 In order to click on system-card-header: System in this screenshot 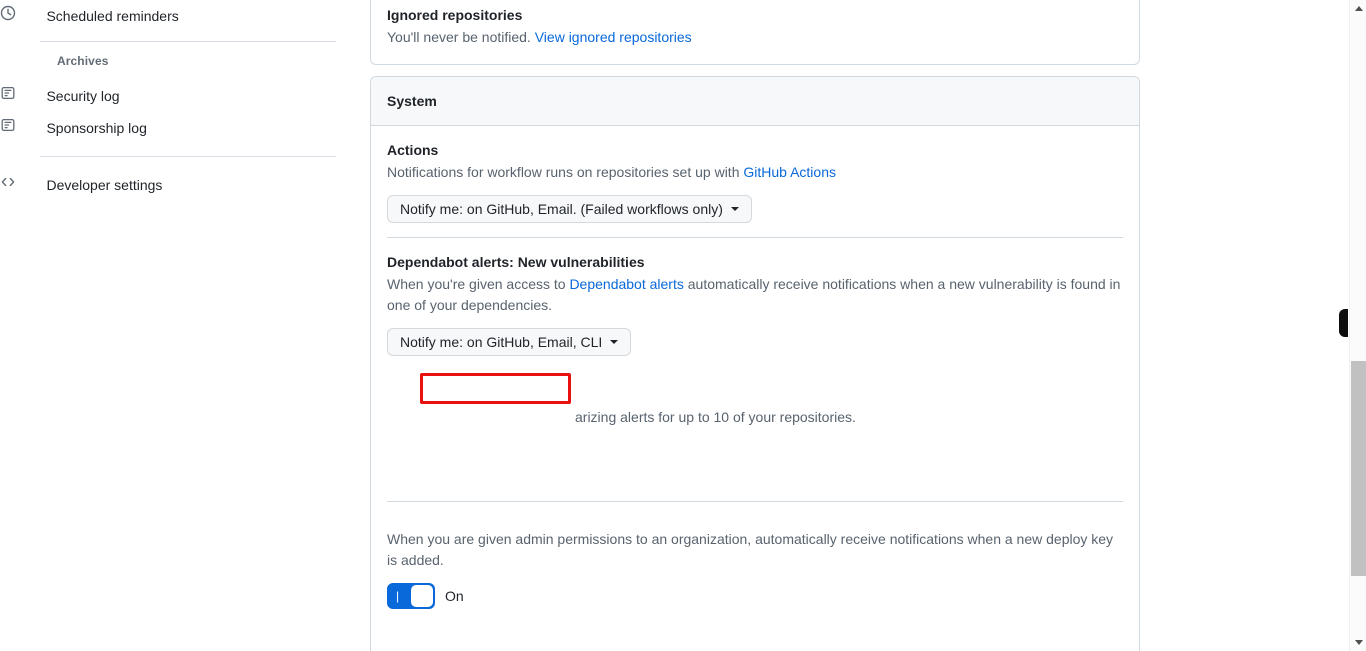, I will do `click(755, 101)`.